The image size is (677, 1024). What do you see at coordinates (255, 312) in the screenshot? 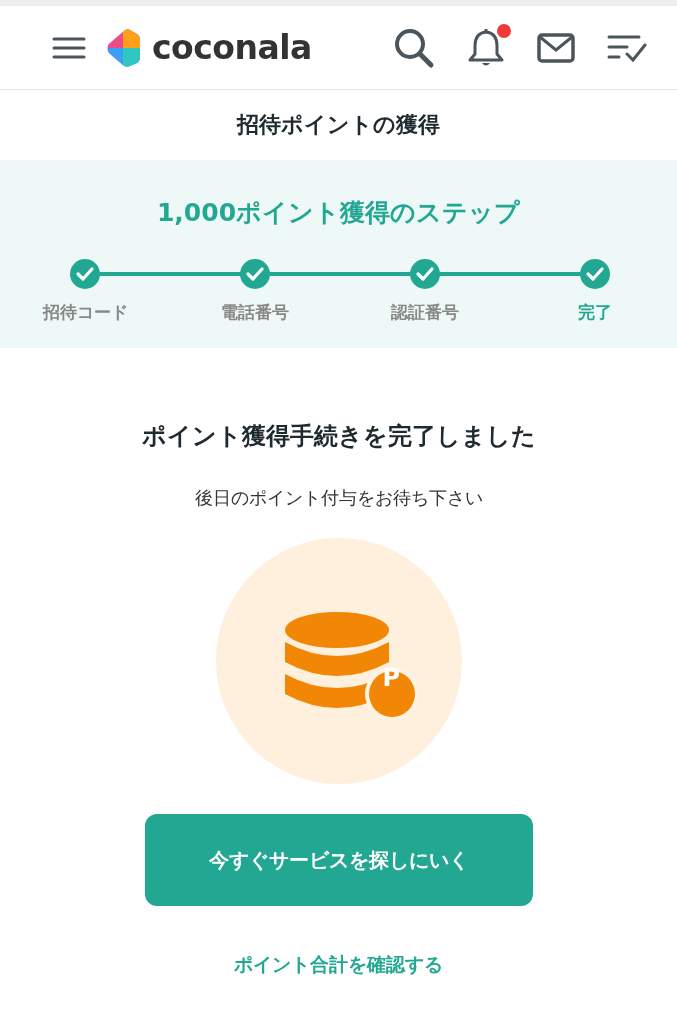
I see `step-label: 電話番号` at bounding box center [255, 312].